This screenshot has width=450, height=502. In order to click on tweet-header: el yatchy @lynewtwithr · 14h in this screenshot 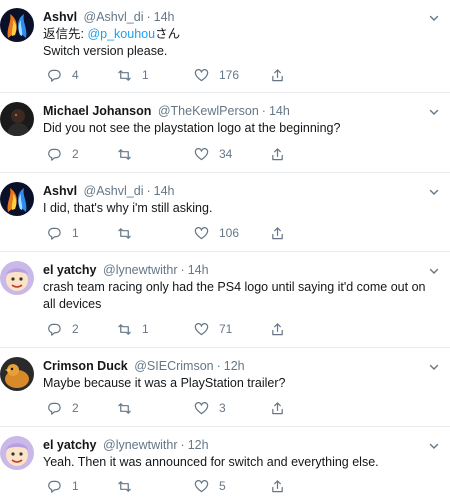, I will do `click(246, 270)`.